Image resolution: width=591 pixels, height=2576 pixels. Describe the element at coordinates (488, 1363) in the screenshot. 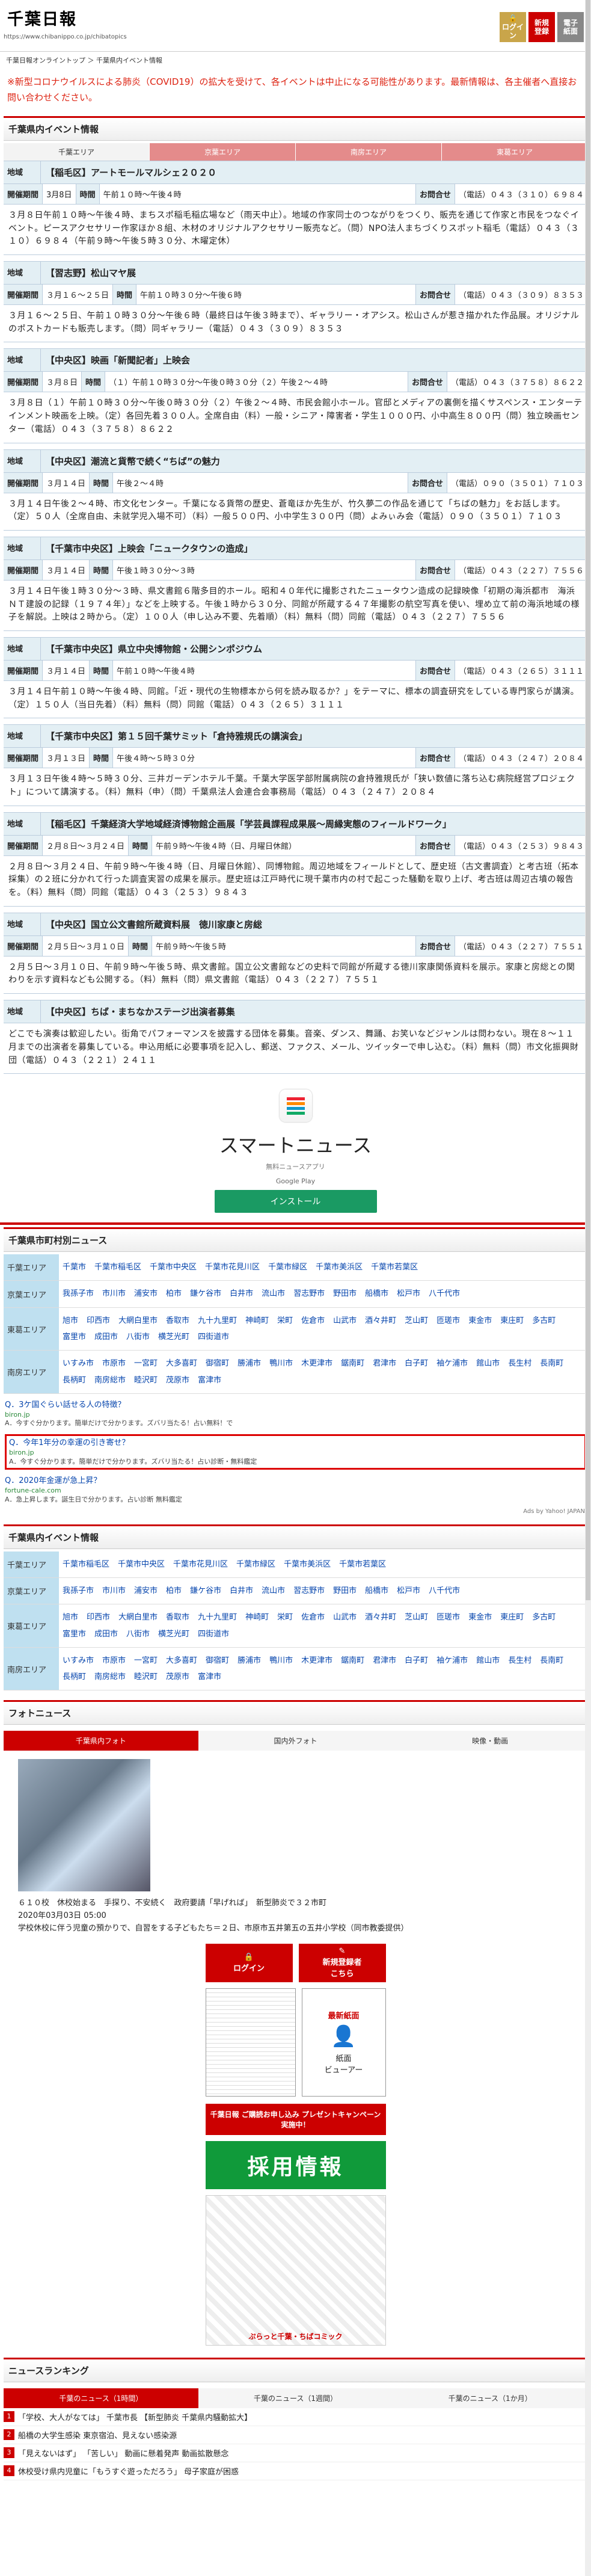

I see `city-link: 館山市` at that location.